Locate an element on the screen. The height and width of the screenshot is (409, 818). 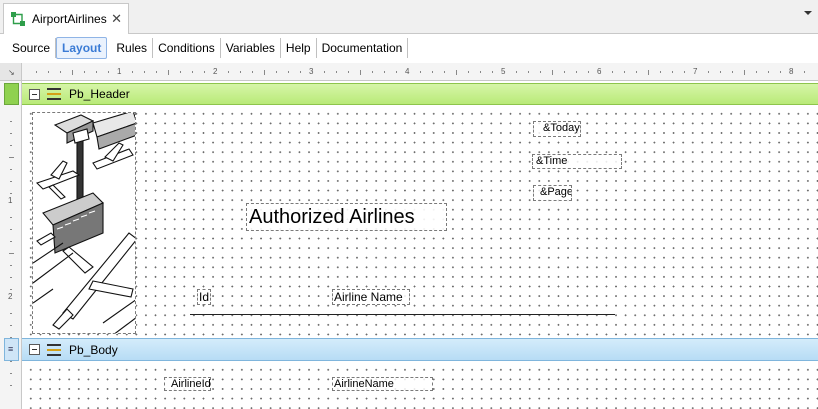
band-pb-body: Pb_Body is located at coordinates (420, 349).